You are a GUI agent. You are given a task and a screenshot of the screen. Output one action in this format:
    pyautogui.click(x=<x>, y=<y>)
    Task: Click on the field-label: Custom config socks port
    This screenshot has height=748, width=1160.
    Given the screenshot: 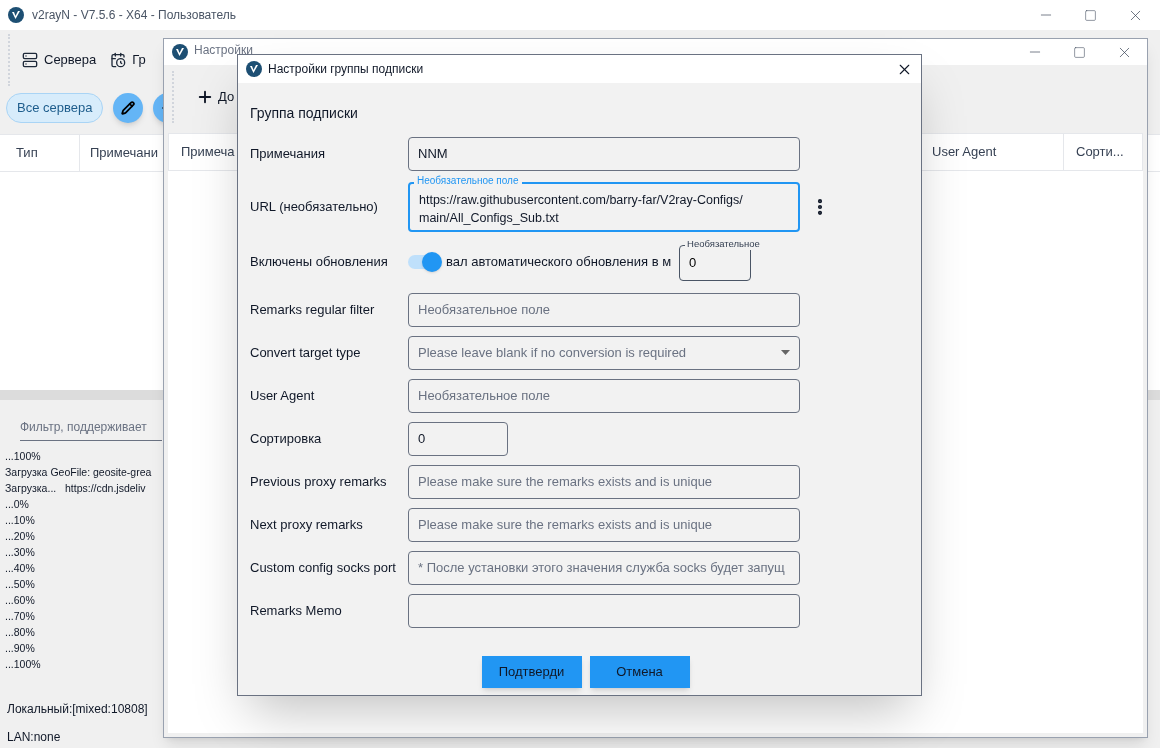 What is the action you would take?
    pyautogui.click(x=323, y=567)
    